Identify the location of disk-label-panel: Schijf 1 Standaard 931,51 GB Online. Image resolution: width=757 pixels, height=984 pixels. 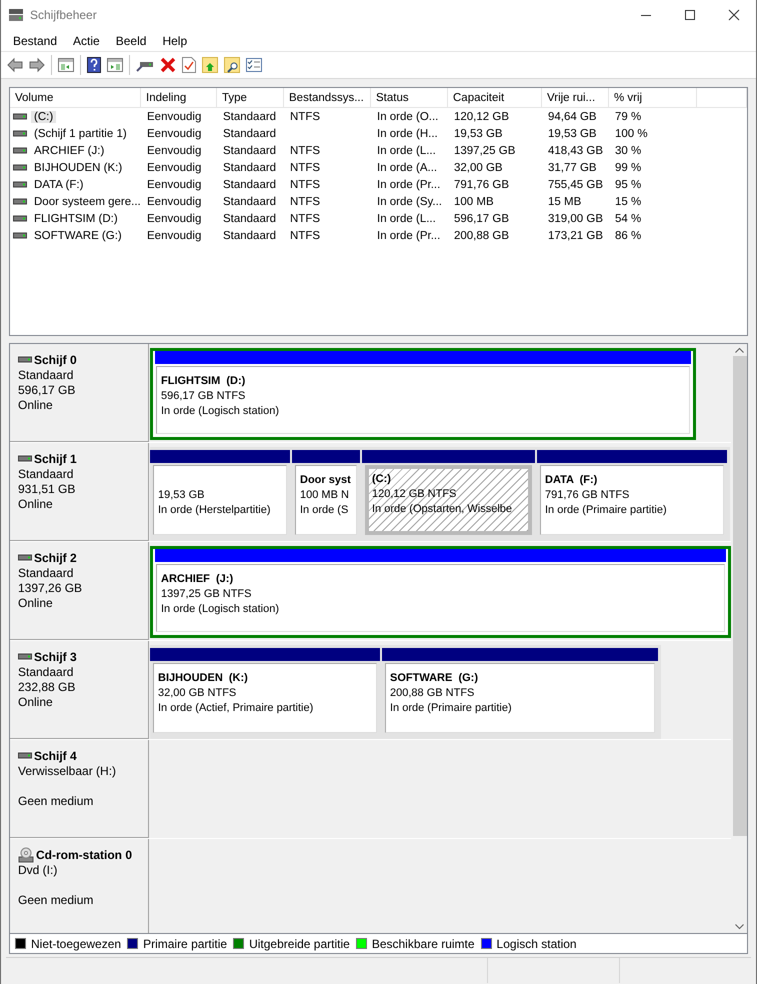
(79, 492).